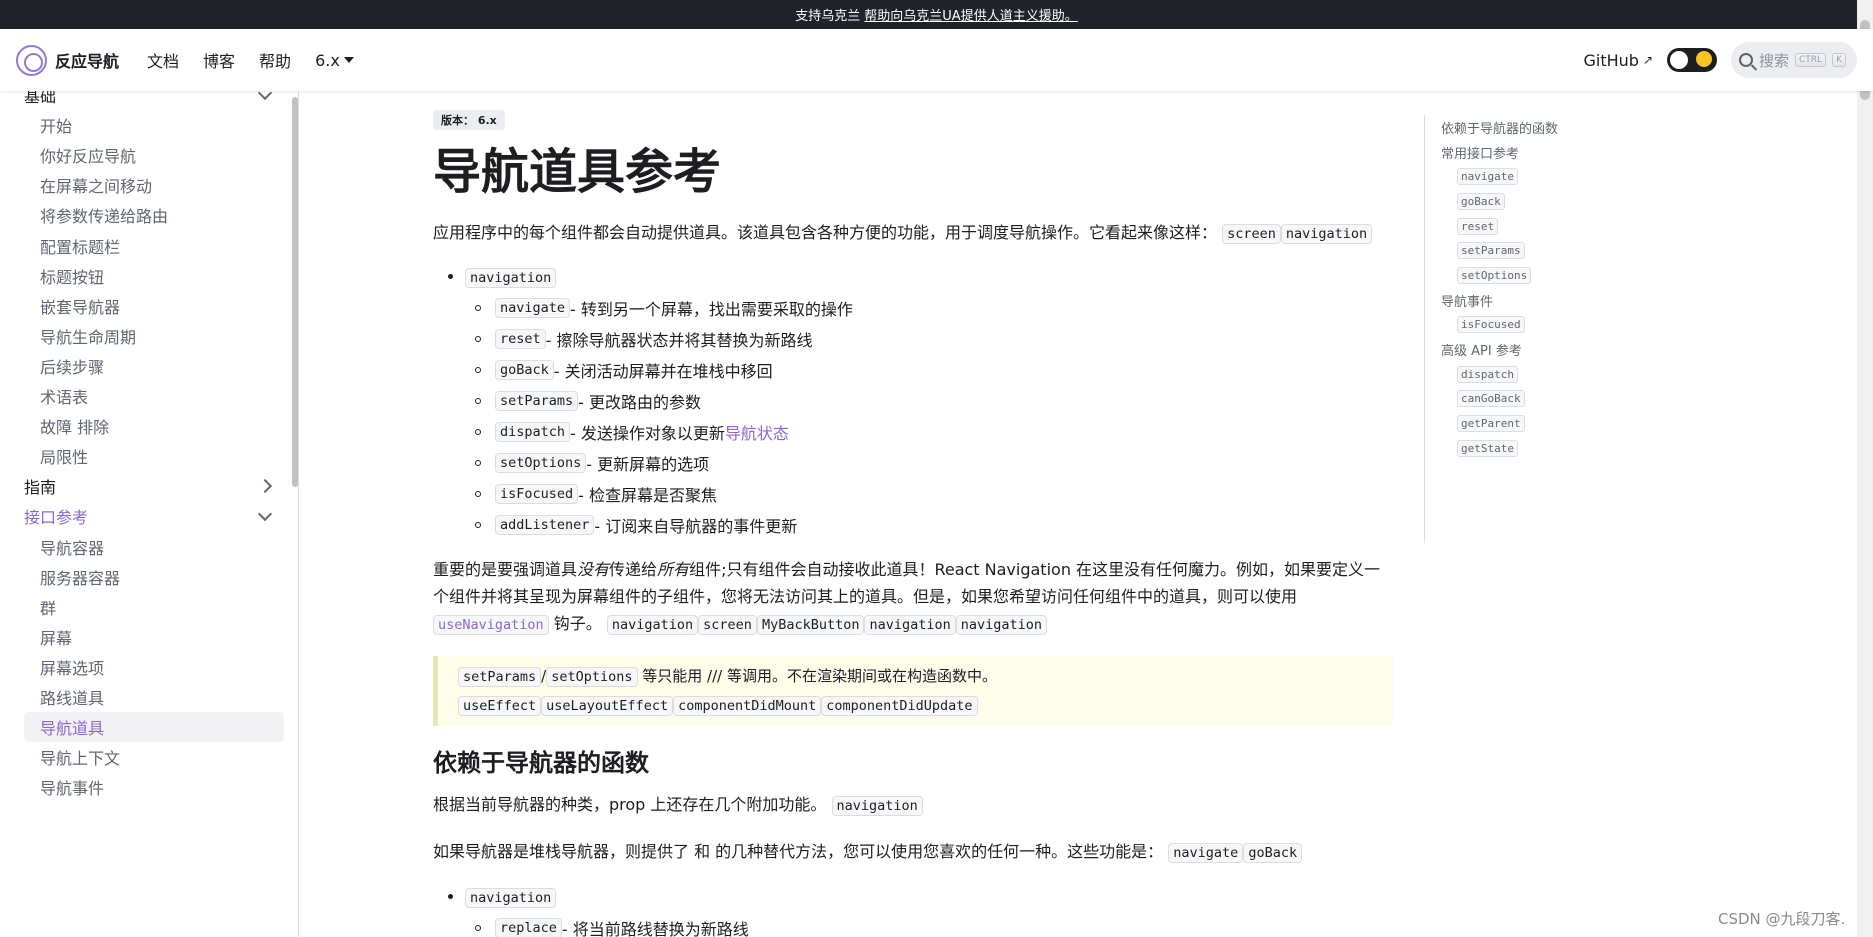 The width and height of the screenshot is (1873, 937). What do you see at coordinates (75, 428) in the screenshot?
I see `sidebar-item-label: 故障 排除` at bounding box center [75, 428].